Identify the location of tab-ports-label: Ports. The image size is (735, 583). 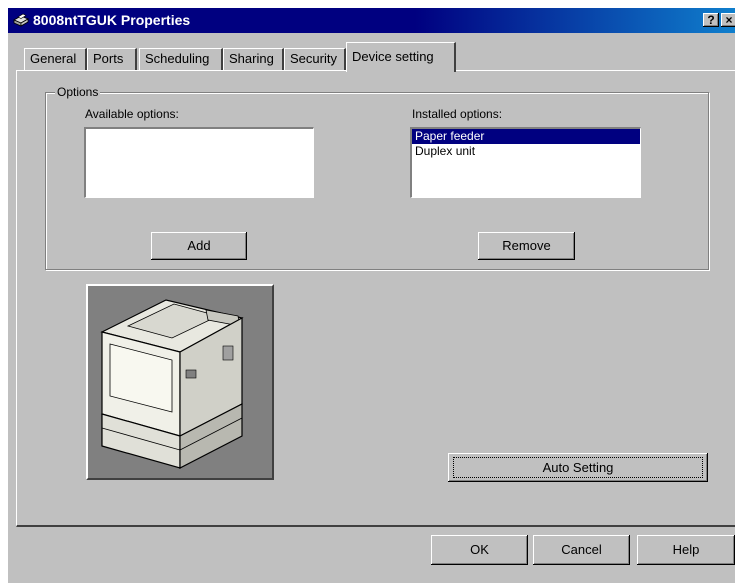
(108, 58).